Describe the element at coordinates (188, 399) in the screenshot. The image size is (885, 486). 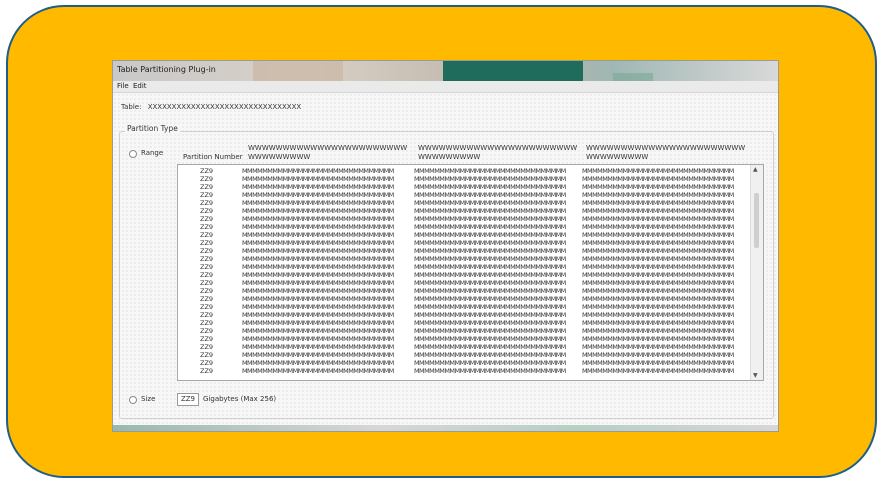
I see `size-input: ZZ9` at that location.